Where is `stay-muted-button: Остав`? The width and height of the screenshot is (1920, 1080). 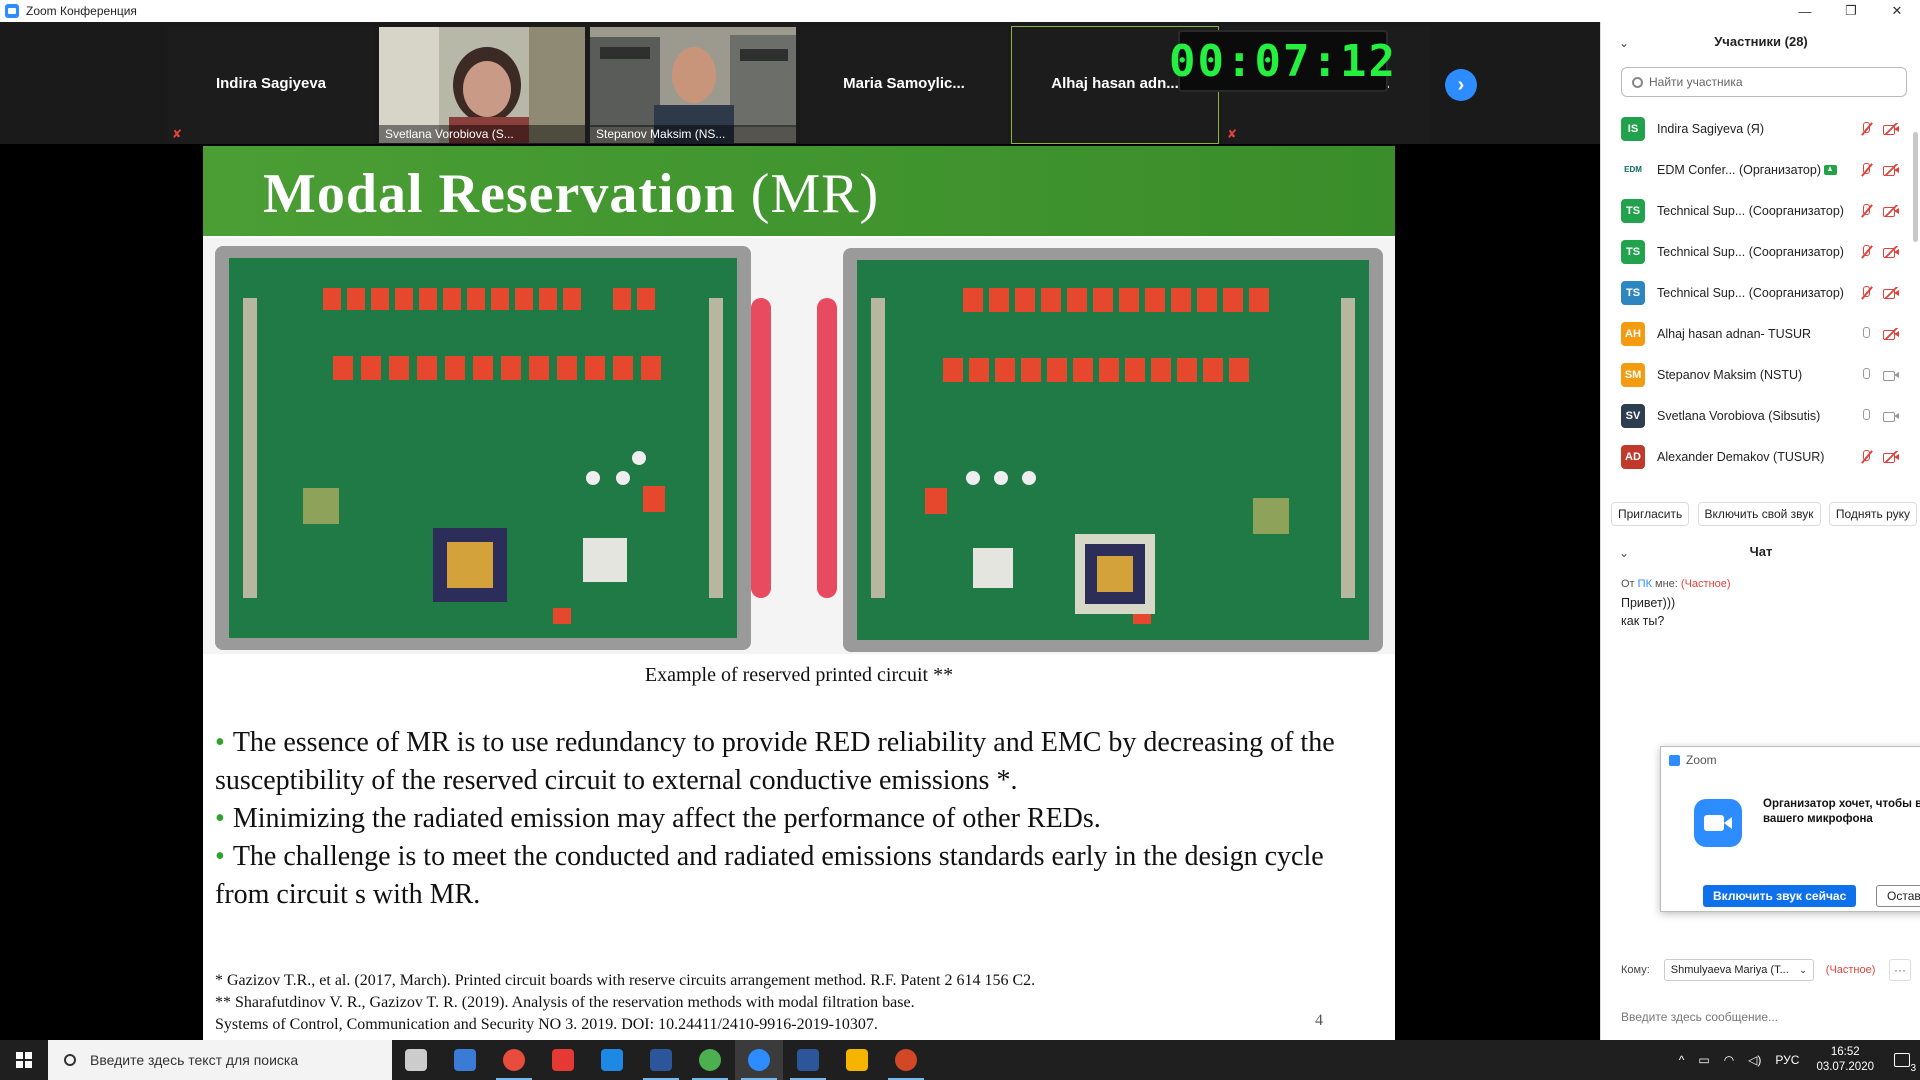
stay-muted-button: Остав is located at coordinates (1898, 896).